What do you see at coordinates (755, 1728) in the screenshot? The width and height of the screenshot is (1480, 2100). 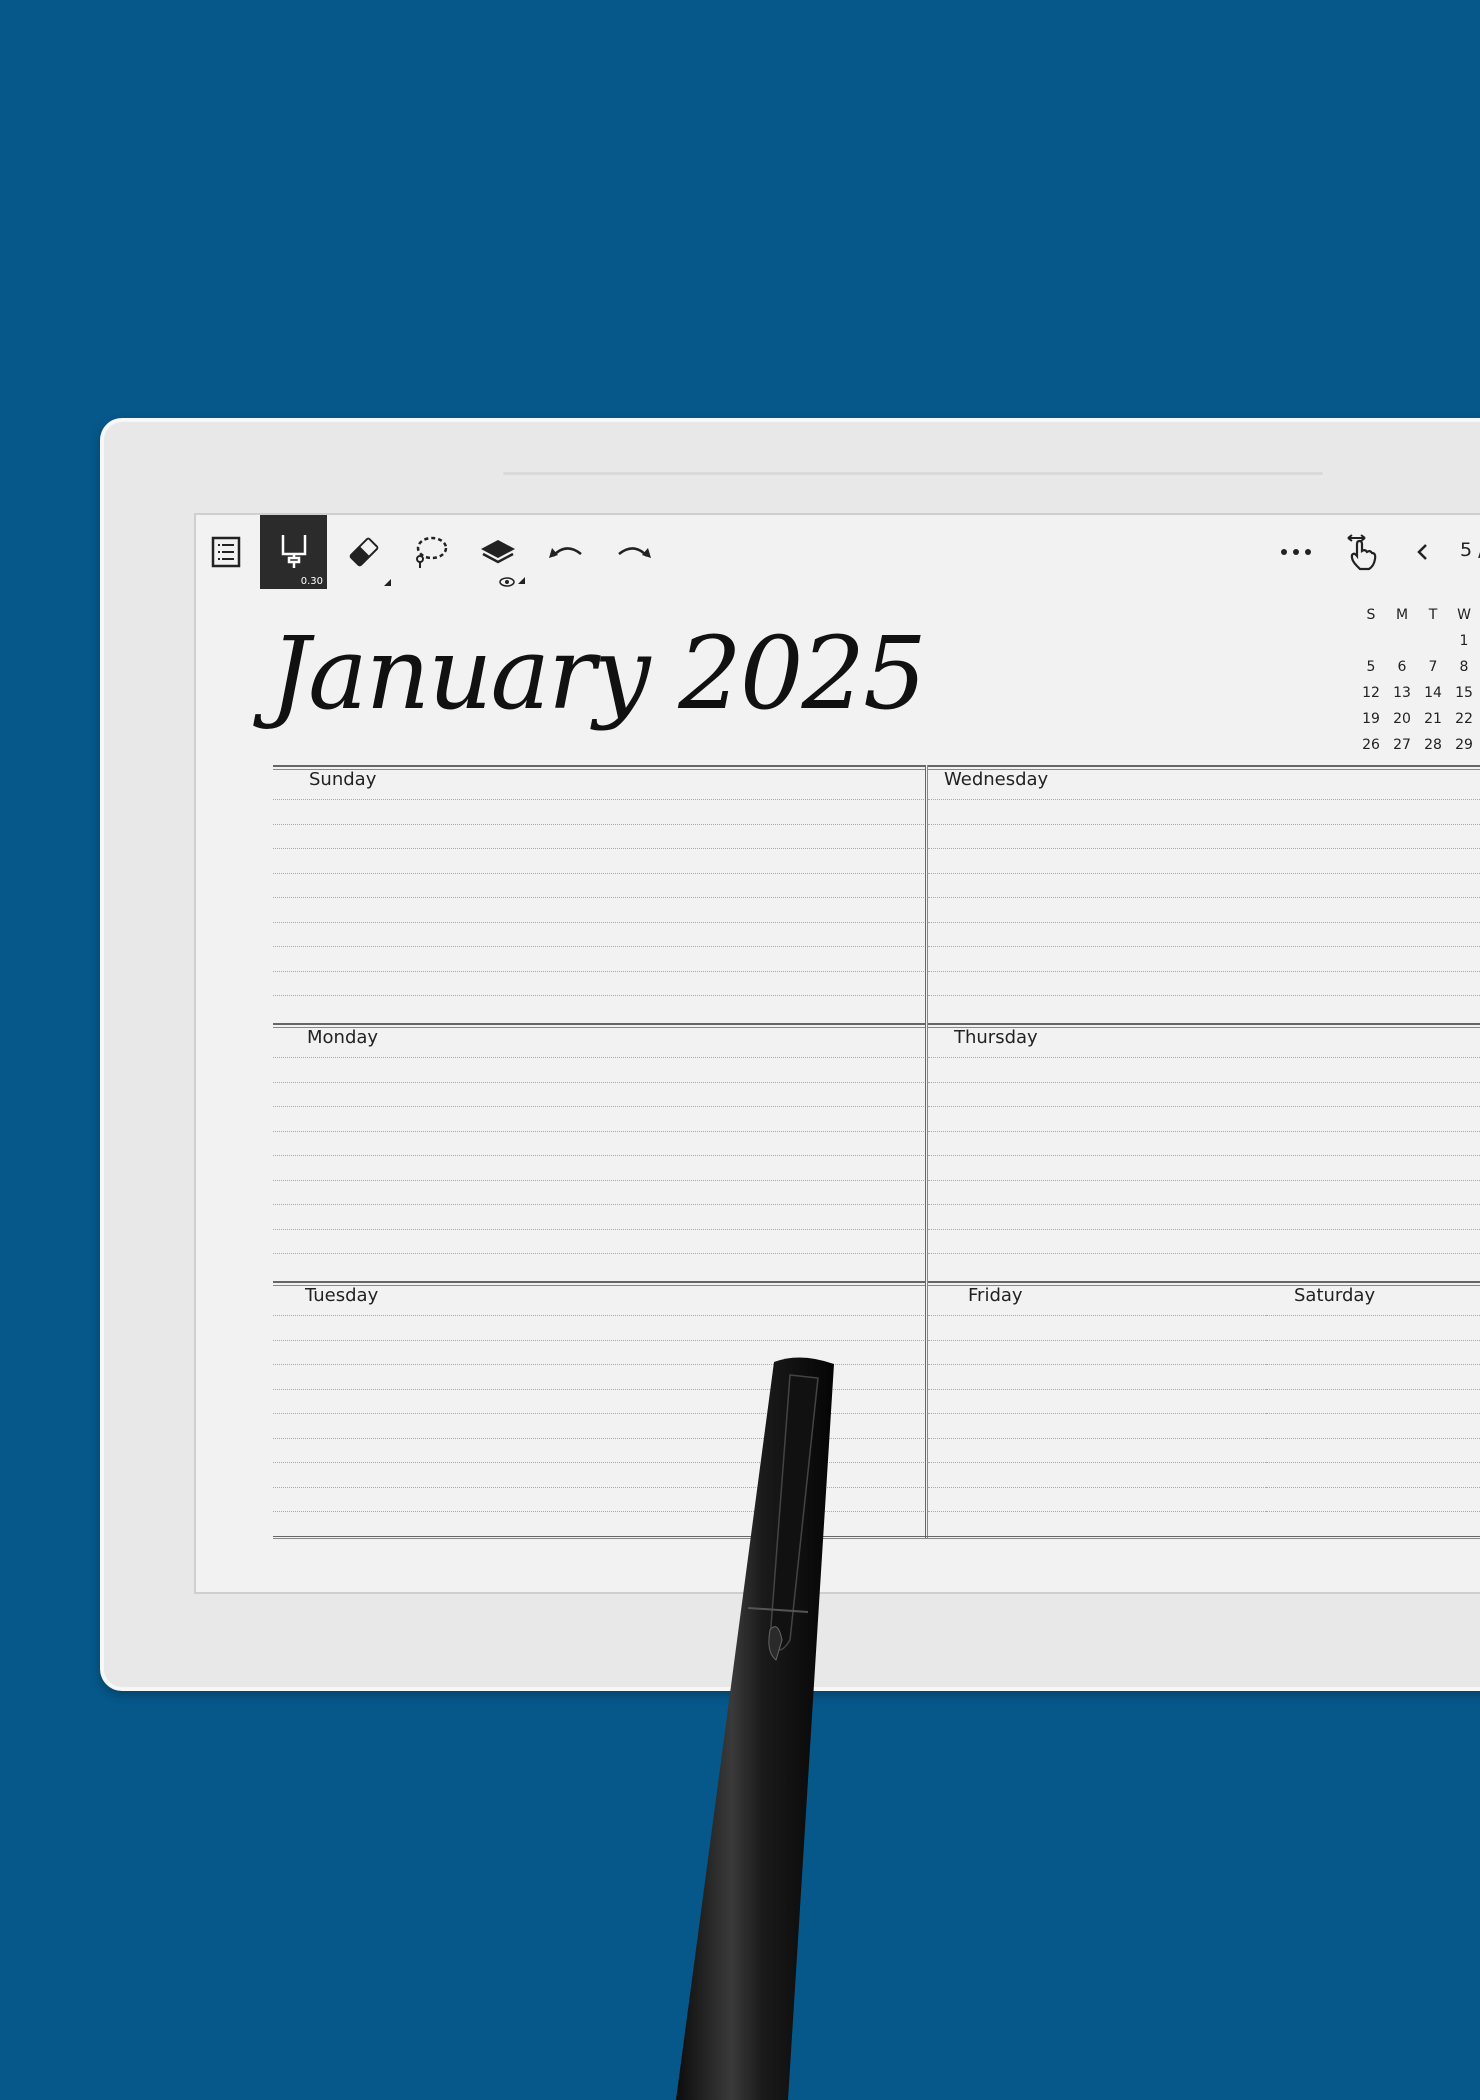 I see `stylus-pen` at bounding box center [755, 1728].